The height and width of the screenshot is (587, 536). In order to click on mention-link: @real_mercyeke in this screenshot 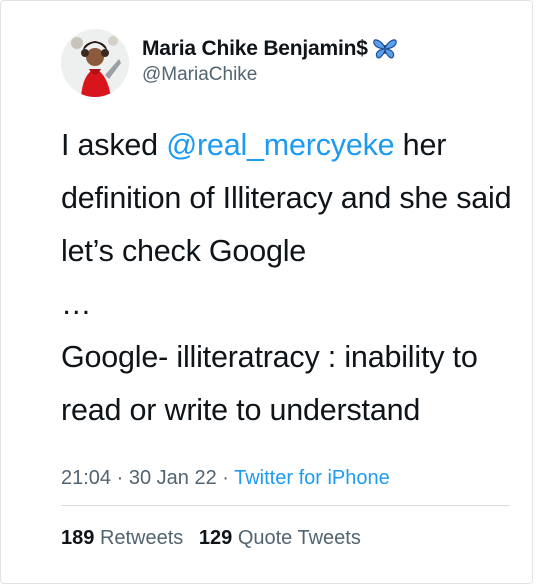, I will do `click(280, 145)`.